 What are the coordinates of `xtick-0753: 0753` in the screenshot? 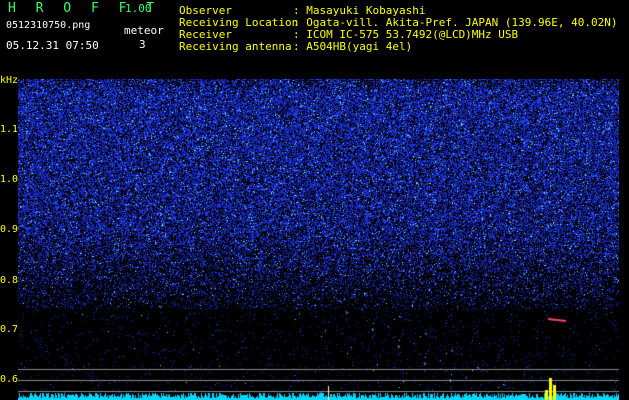 It's located at (187, 84).